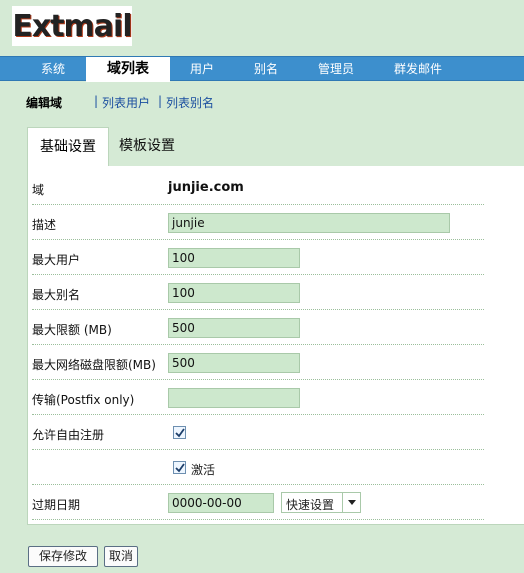  I want to click on form-row-max-quota: 最大限额 (MB) 500, so click(258, 327).